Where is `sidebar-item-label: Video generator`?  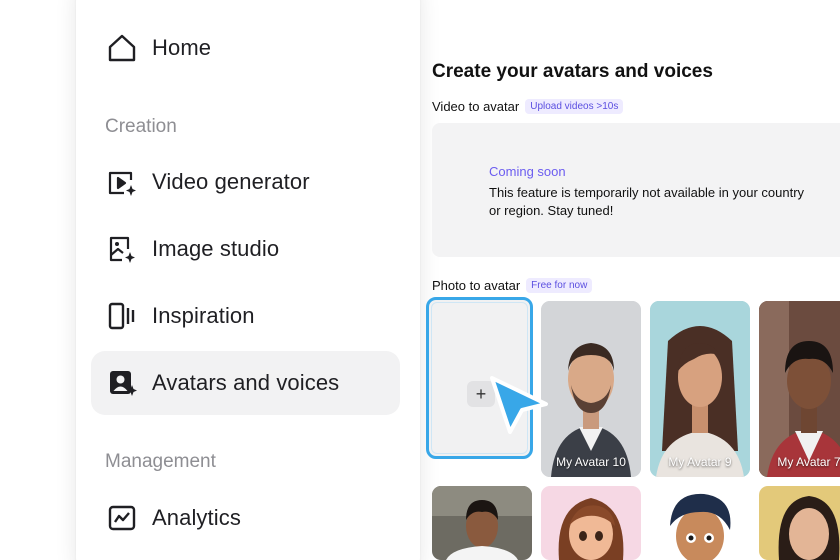 sidebar-item-label: Video generator is located at coordinates (231, 181).